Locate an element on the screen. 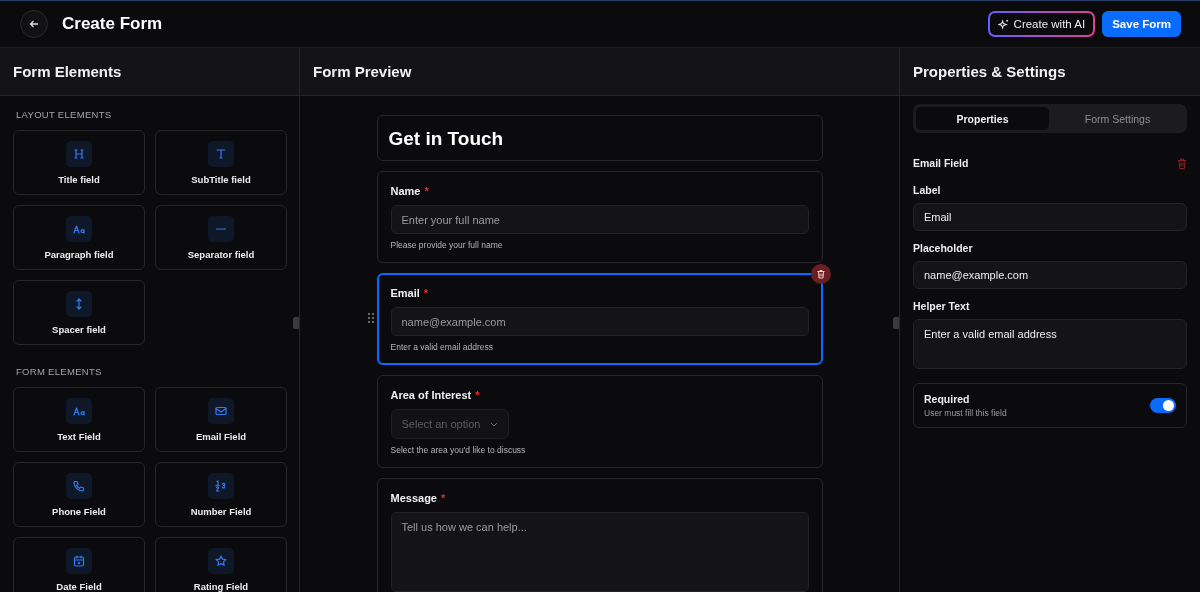  form-field-card: Area of Interest * Select an option Select the area you'd like to discuss is located at coordinates (599, 421).